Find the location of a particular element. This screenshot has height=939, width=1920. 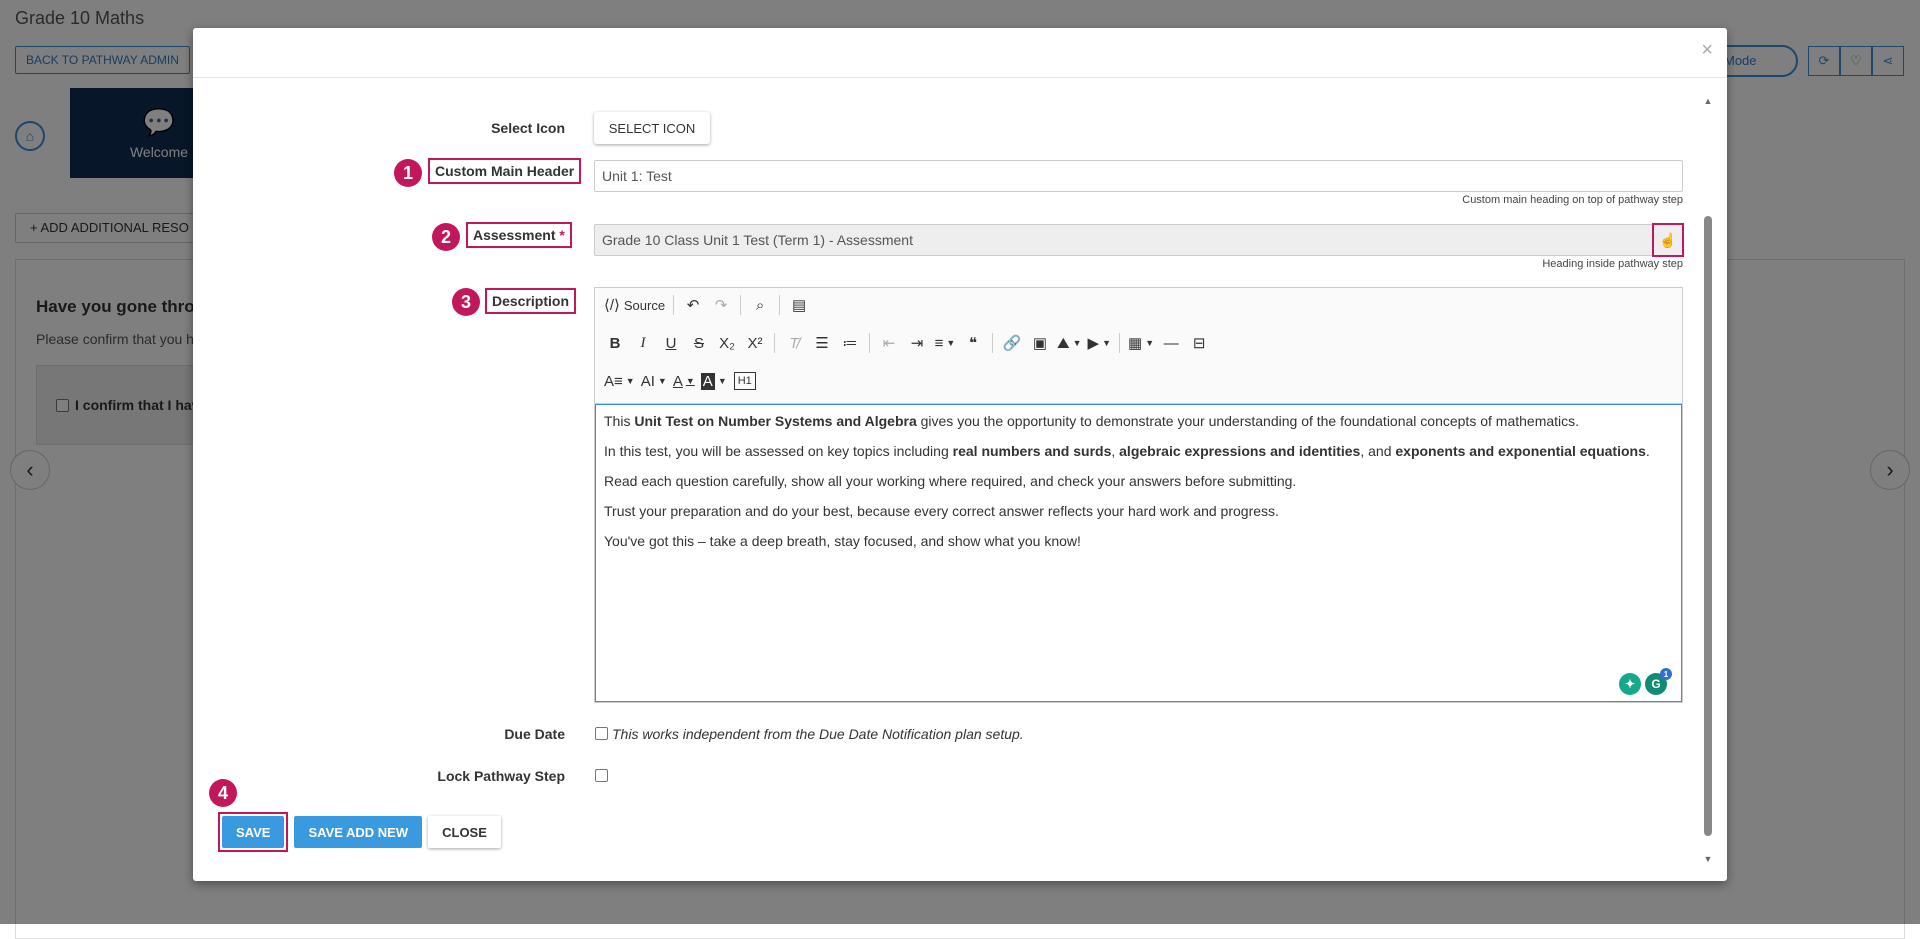

redo-icon: ↷ is located at coordinates (721, 305).